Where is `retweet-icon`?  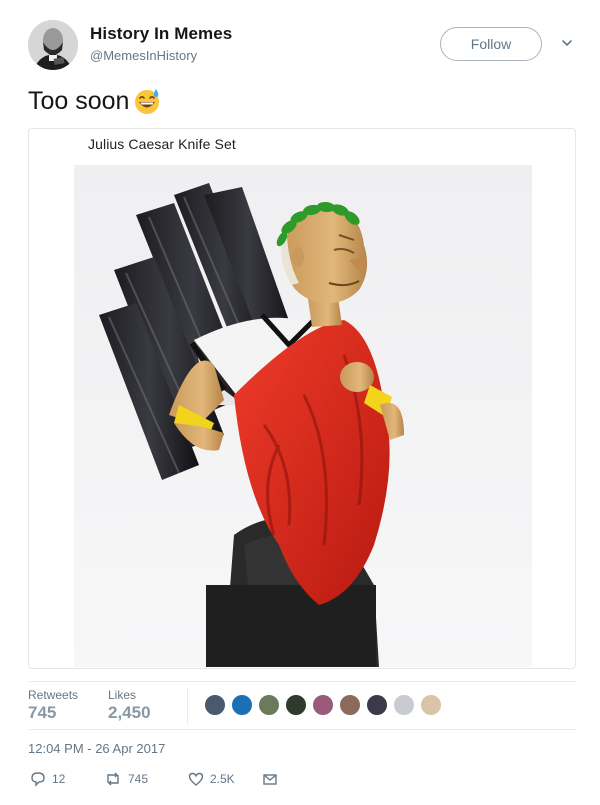 retweet-icon is located at coordinates (113, 779).